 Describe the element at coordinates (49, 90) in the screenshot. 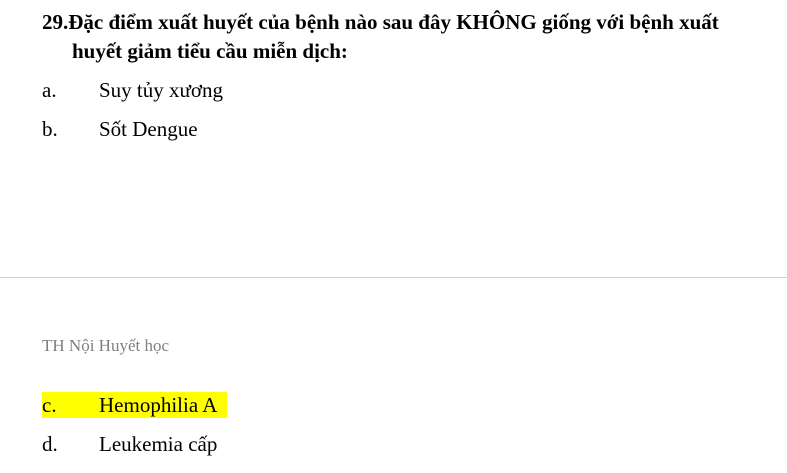

I see `option-letter: a.` at that location.